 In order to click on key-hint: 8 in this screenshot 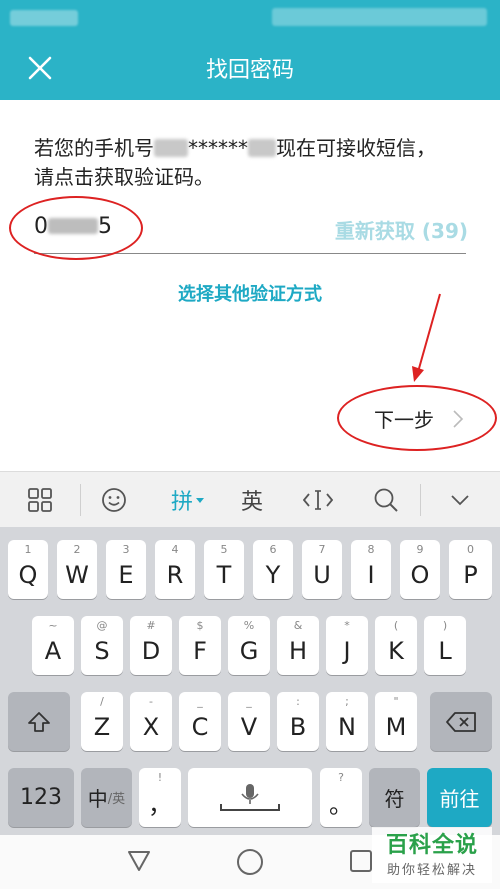, I will do `click(371, 549)`.